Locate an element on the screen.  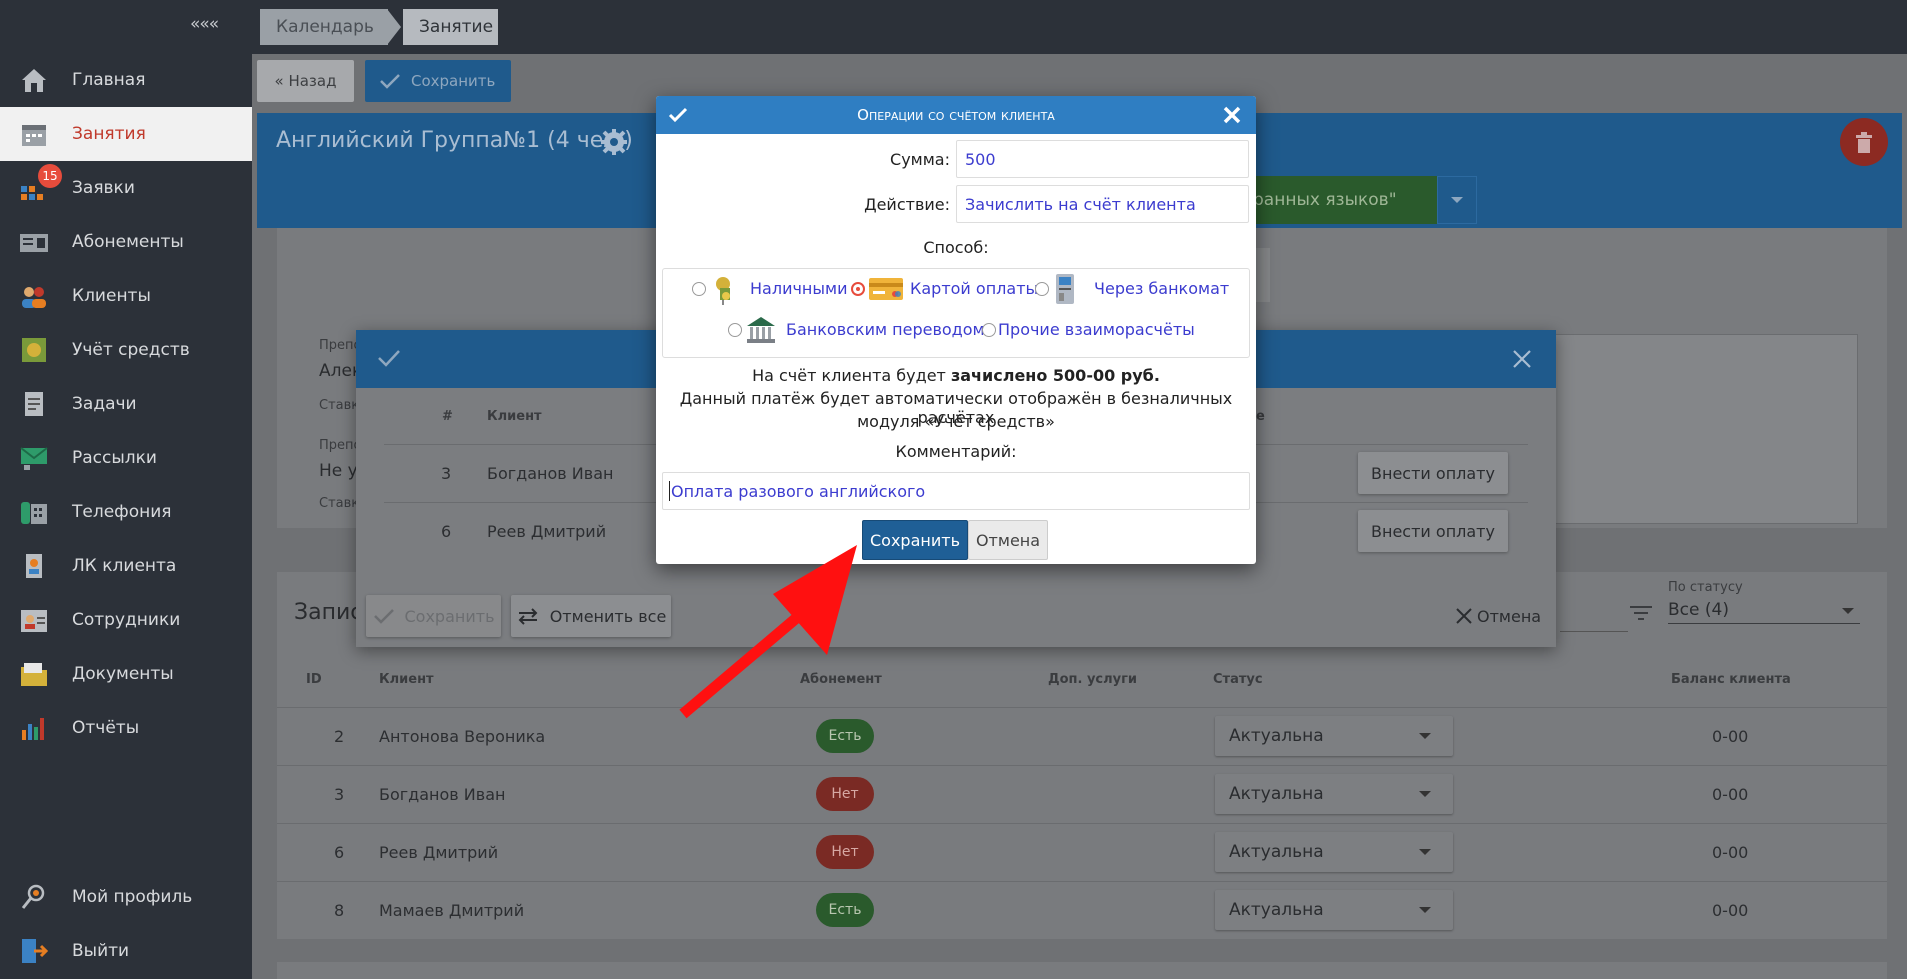
sidebar-item-logout: Выйти is located at coordinates (126, 951).